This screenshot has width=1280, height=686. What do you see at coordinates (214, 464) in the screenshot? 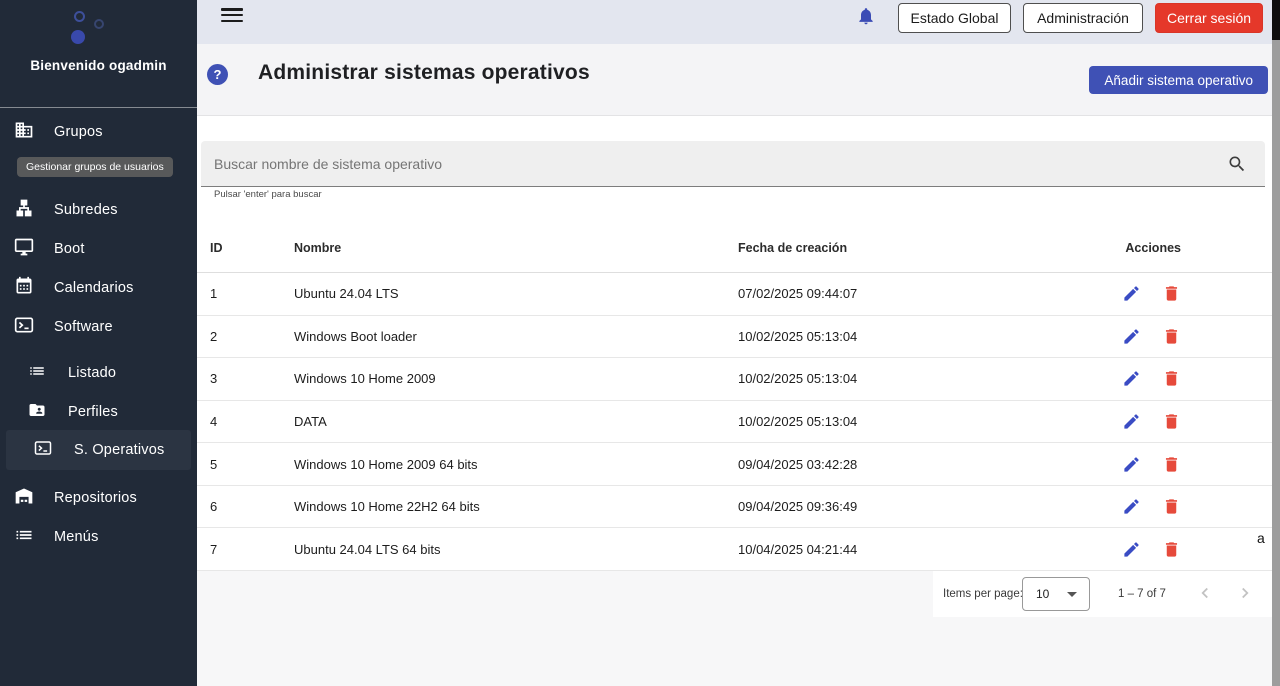
I see `cell-id: 5` at bounding box center [214, 464].